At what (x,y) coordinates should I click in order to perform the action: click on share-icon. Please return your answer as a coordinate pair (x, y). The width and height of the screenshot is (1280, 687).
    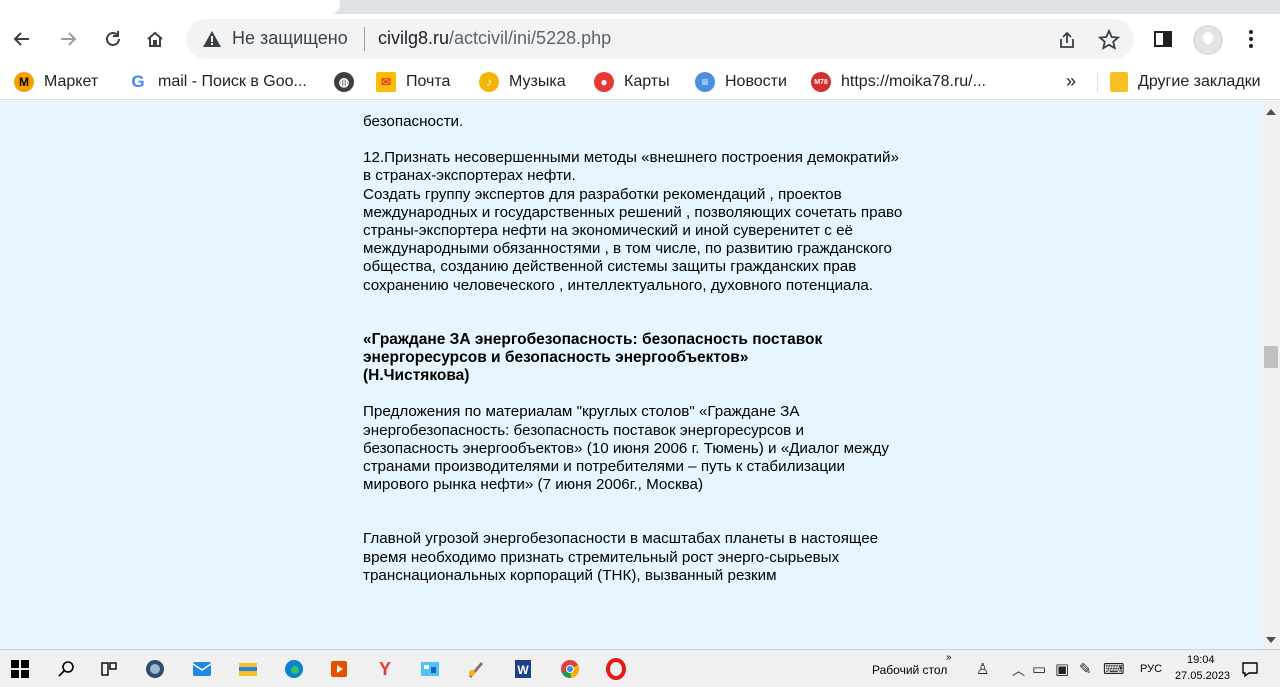
    Looking at the image, I should click on (1067, 39).